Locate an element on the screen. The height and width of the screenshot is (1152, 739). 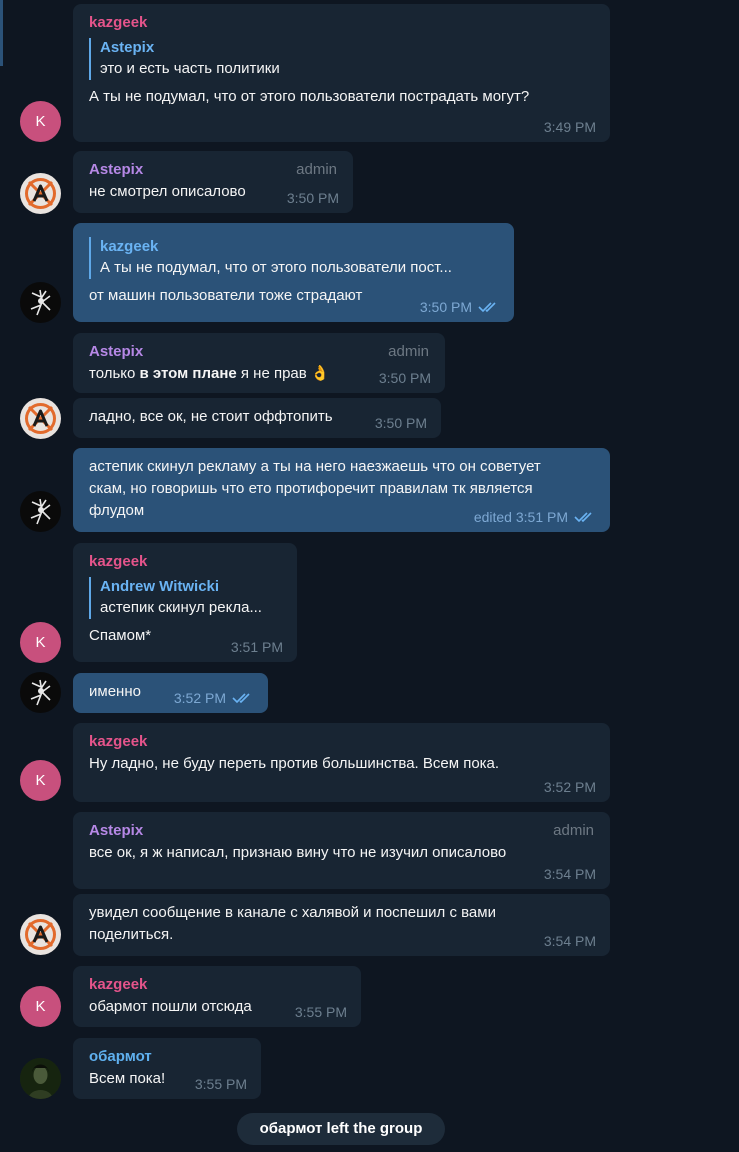
message-time: 3:49 PM is located at coordinates (569, 127).